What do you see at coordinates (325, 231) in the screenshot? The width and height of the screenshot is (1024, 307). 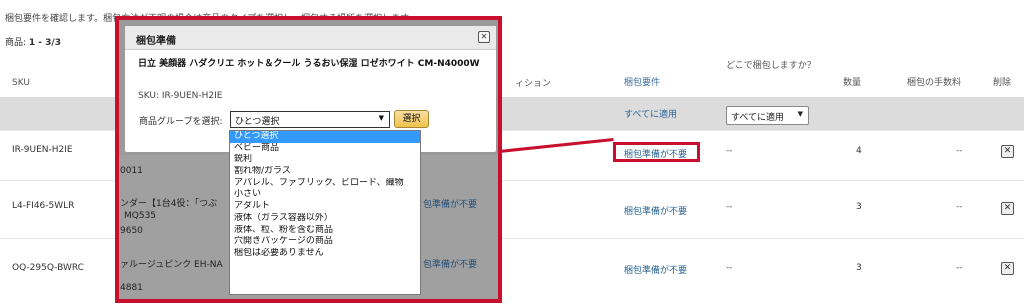 I see `option-item: 液体、粒、粉を含む商品` at bounding box center [325, 231].